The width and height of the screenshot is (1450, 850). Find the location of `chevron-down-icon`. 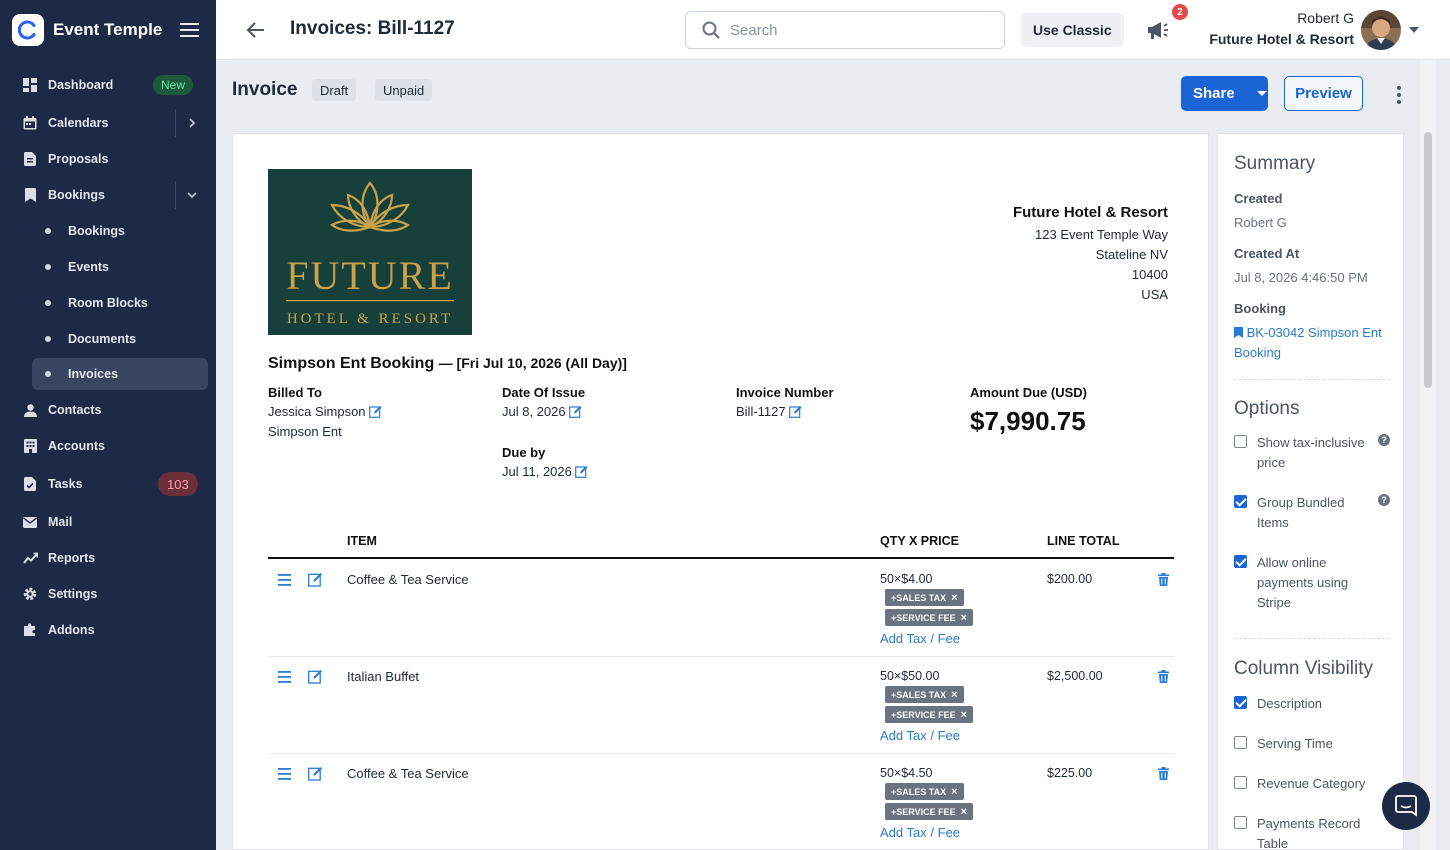

chevron-down-icon is located at coordinates (192, 195).